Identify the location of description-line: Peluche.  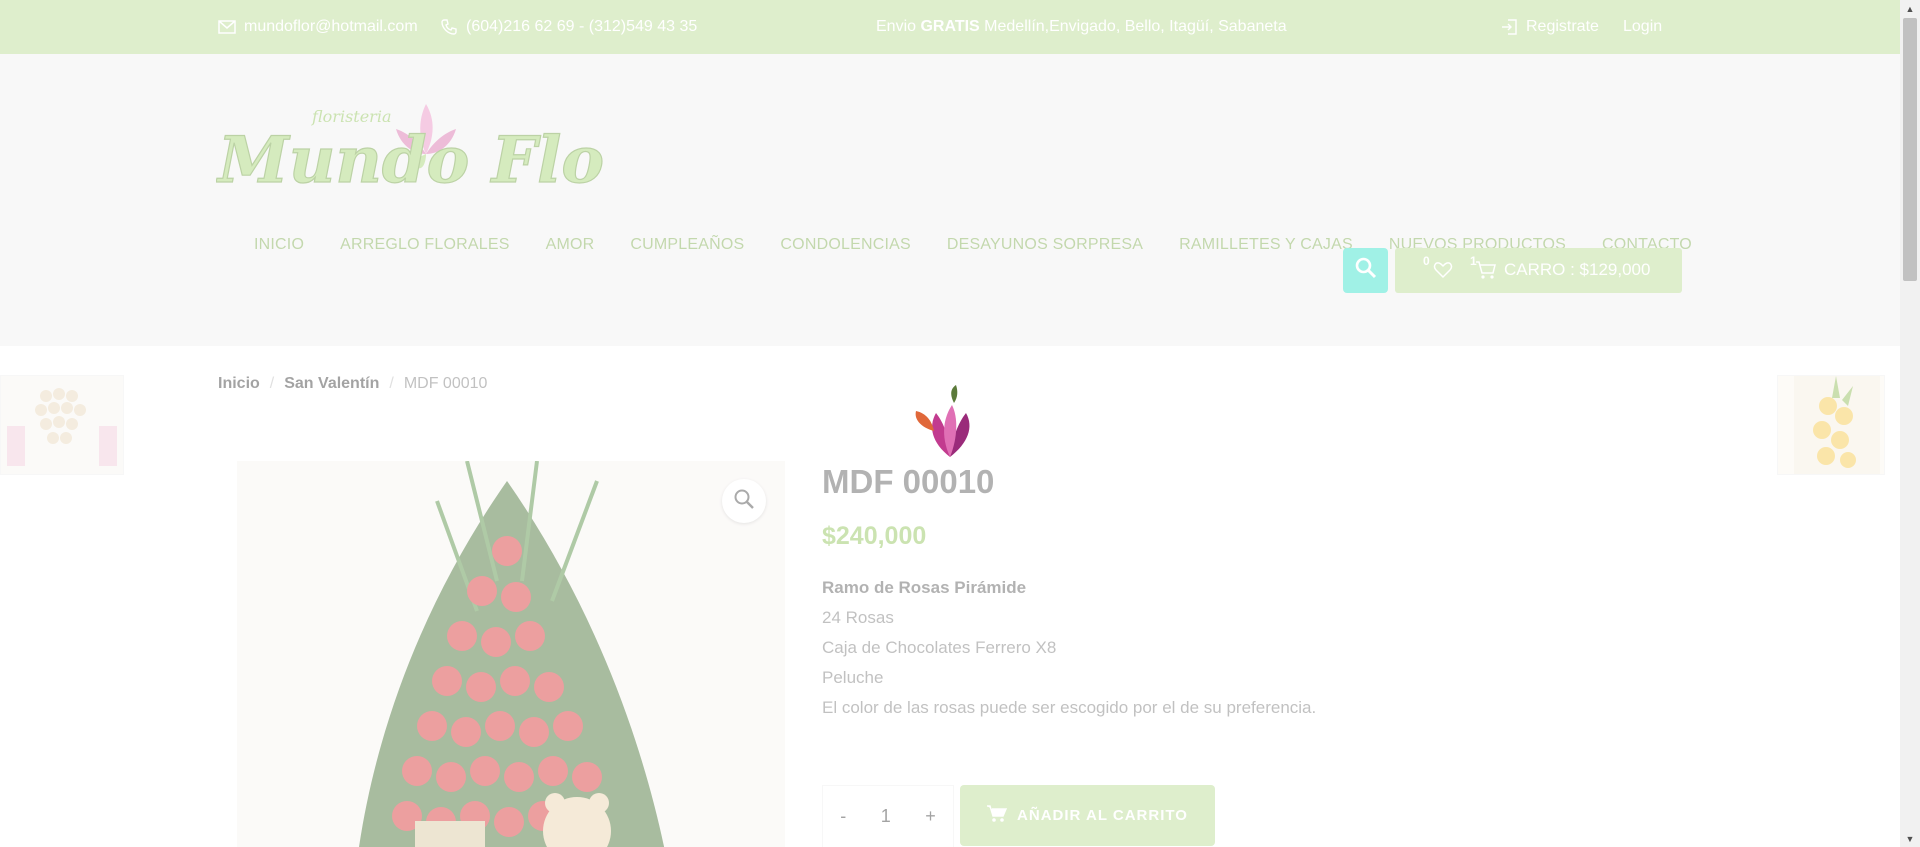
(853, 677).